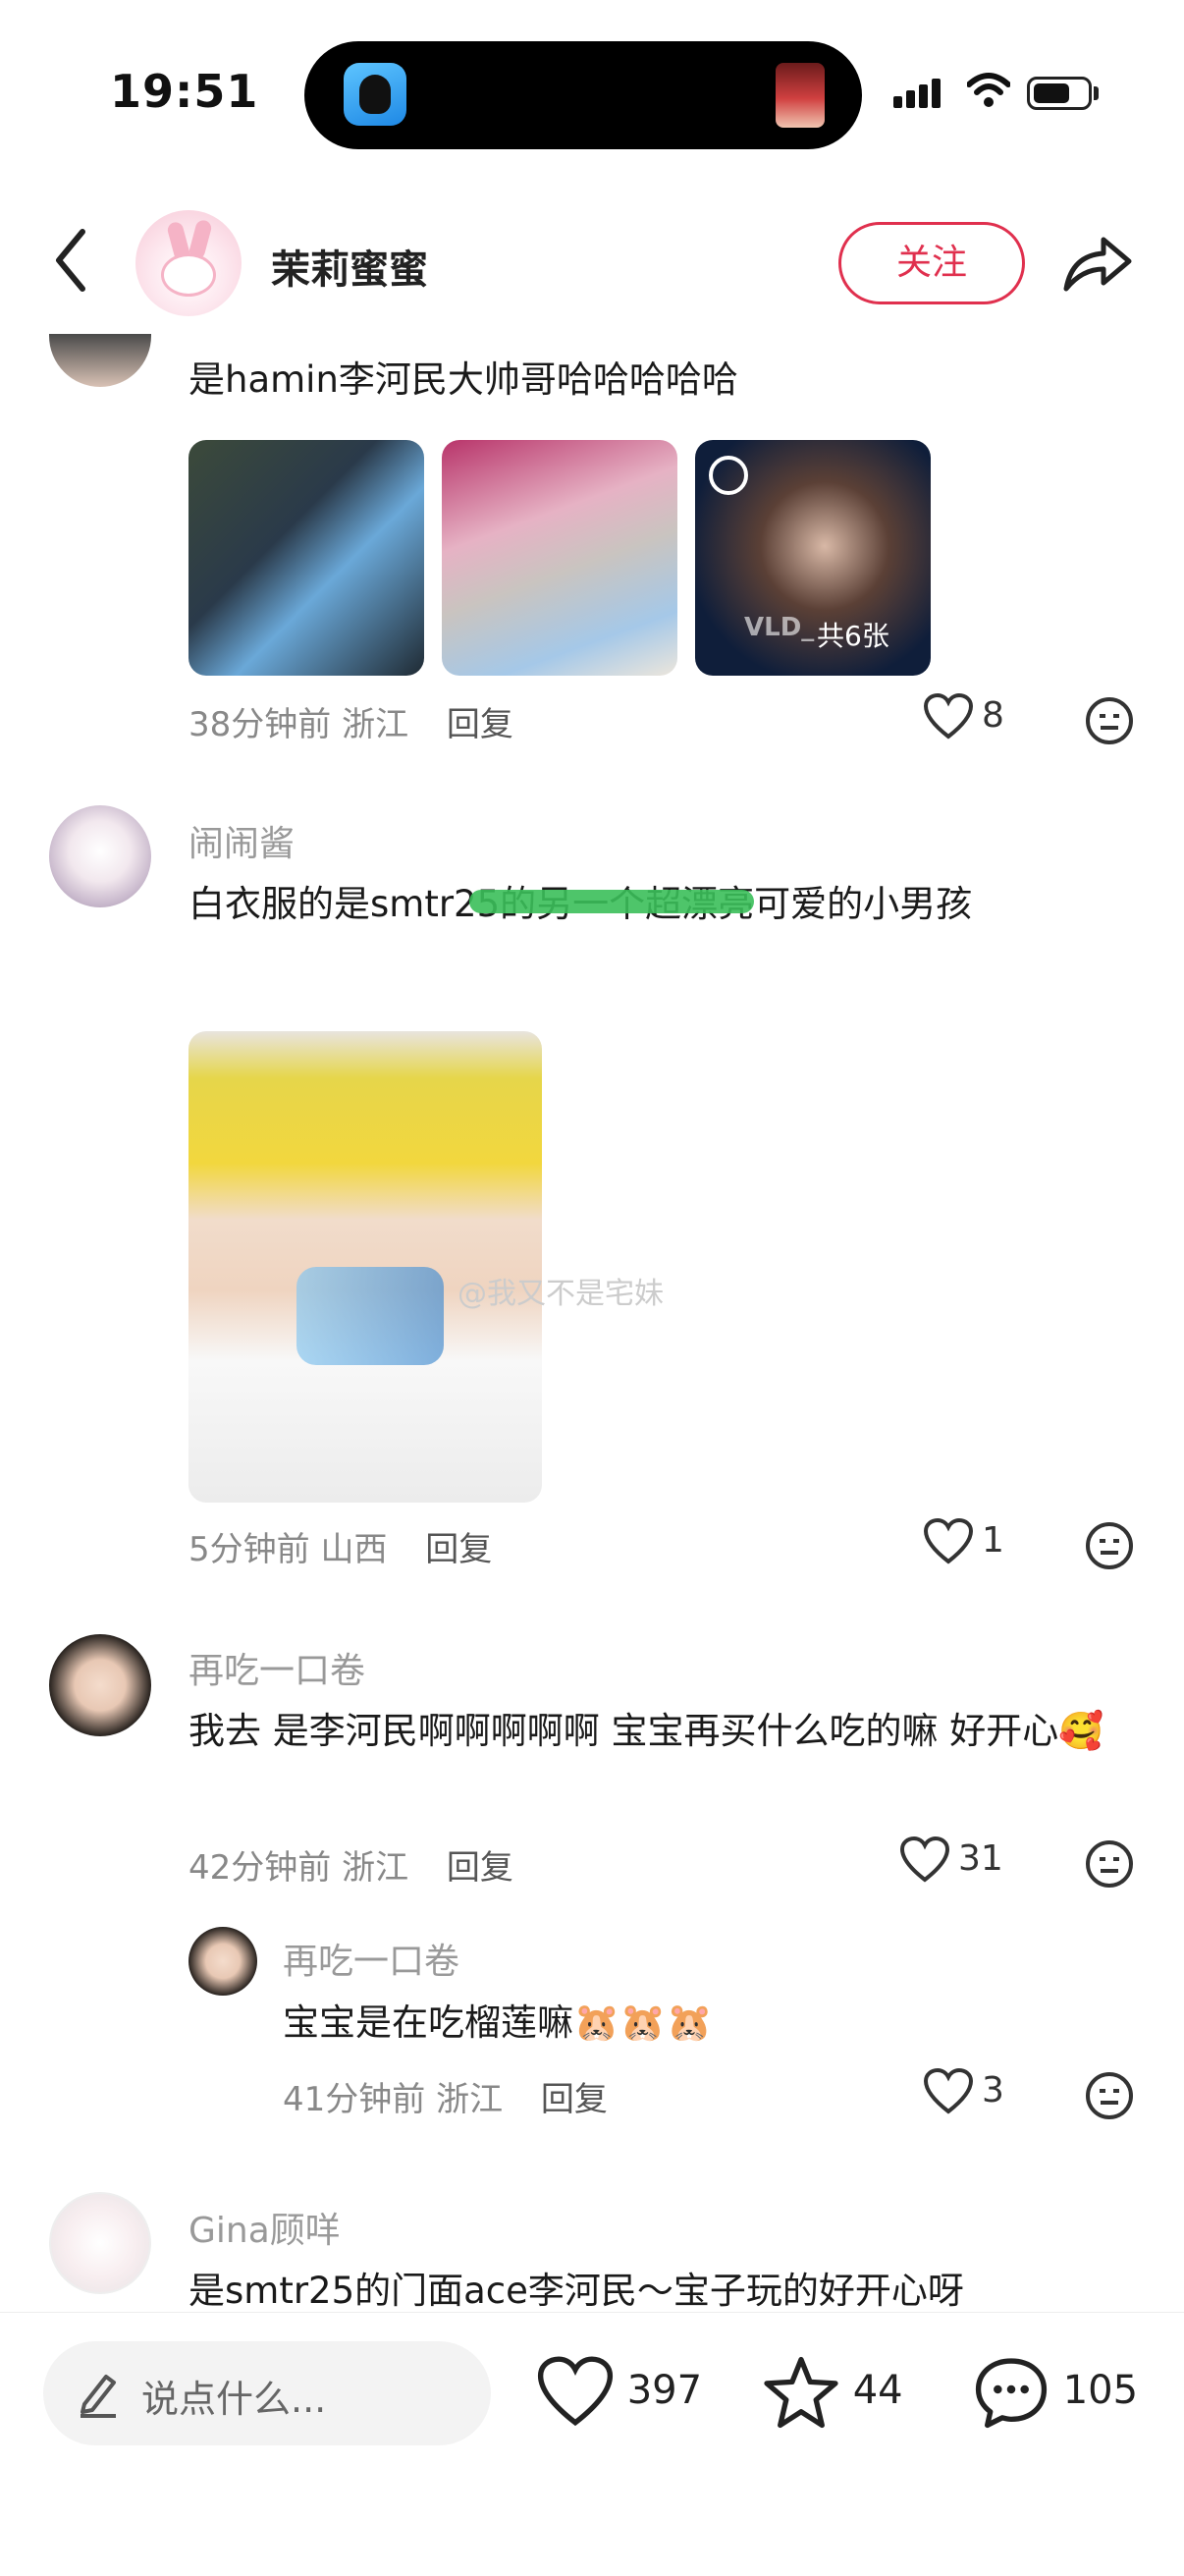  I want to click on reply-user-name: 再吃一口卷, so click(371, 1959).